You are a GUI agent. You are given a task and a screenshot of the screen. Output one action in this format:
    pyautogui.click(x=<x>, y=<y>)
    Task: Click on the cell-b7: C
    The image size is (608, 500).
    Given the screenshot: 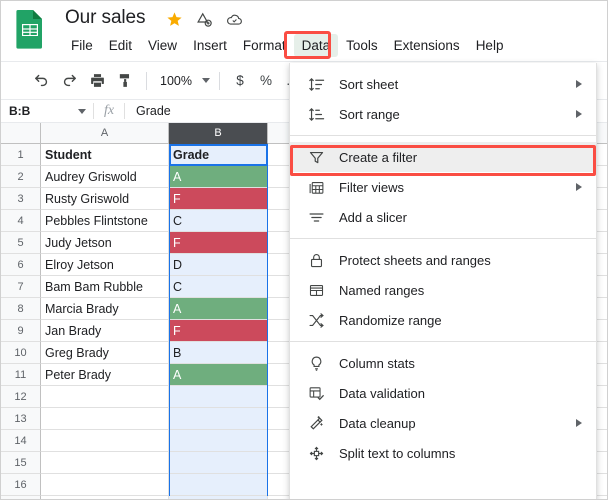 What is the action you would take?
    pyautogui.click(x=218, y=287)
    